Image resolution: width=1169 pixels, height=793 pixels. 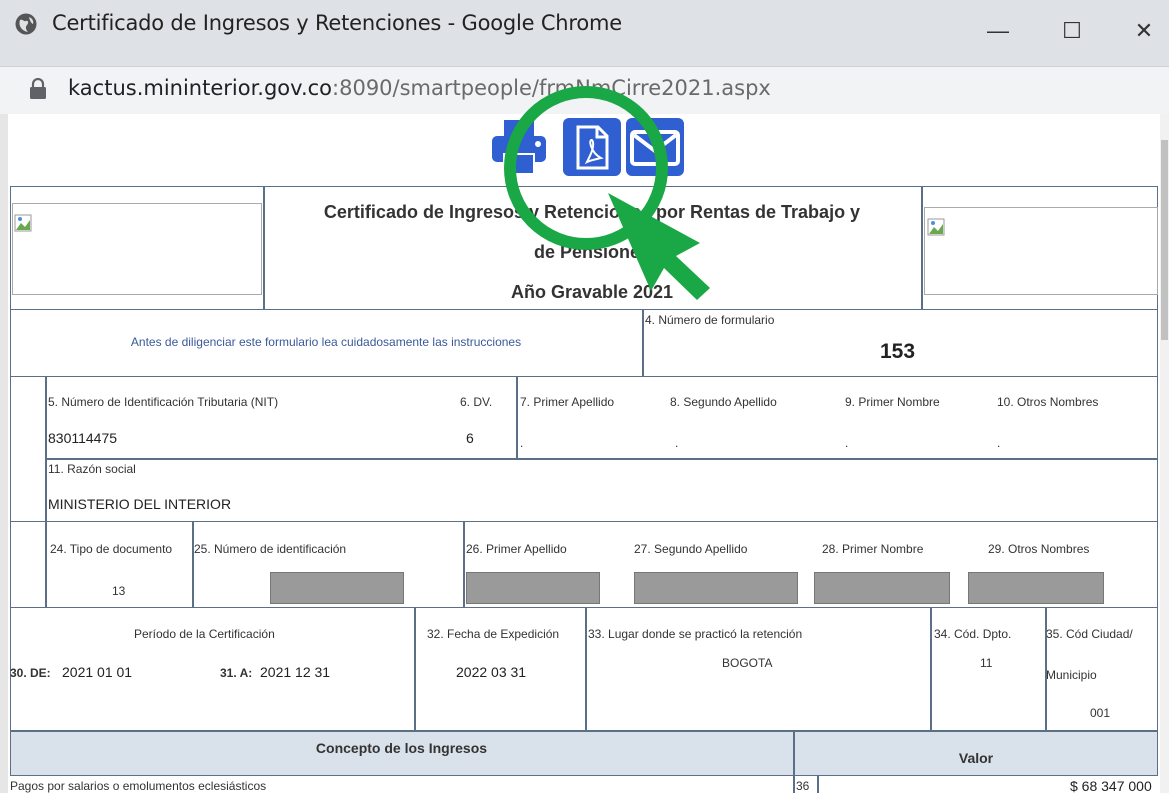 What do you see at coordinates (140, 504) in the screenshot?
I see `razon-value: MINISTERIO DEL INTERIOR` at bounding box center [140, 504].